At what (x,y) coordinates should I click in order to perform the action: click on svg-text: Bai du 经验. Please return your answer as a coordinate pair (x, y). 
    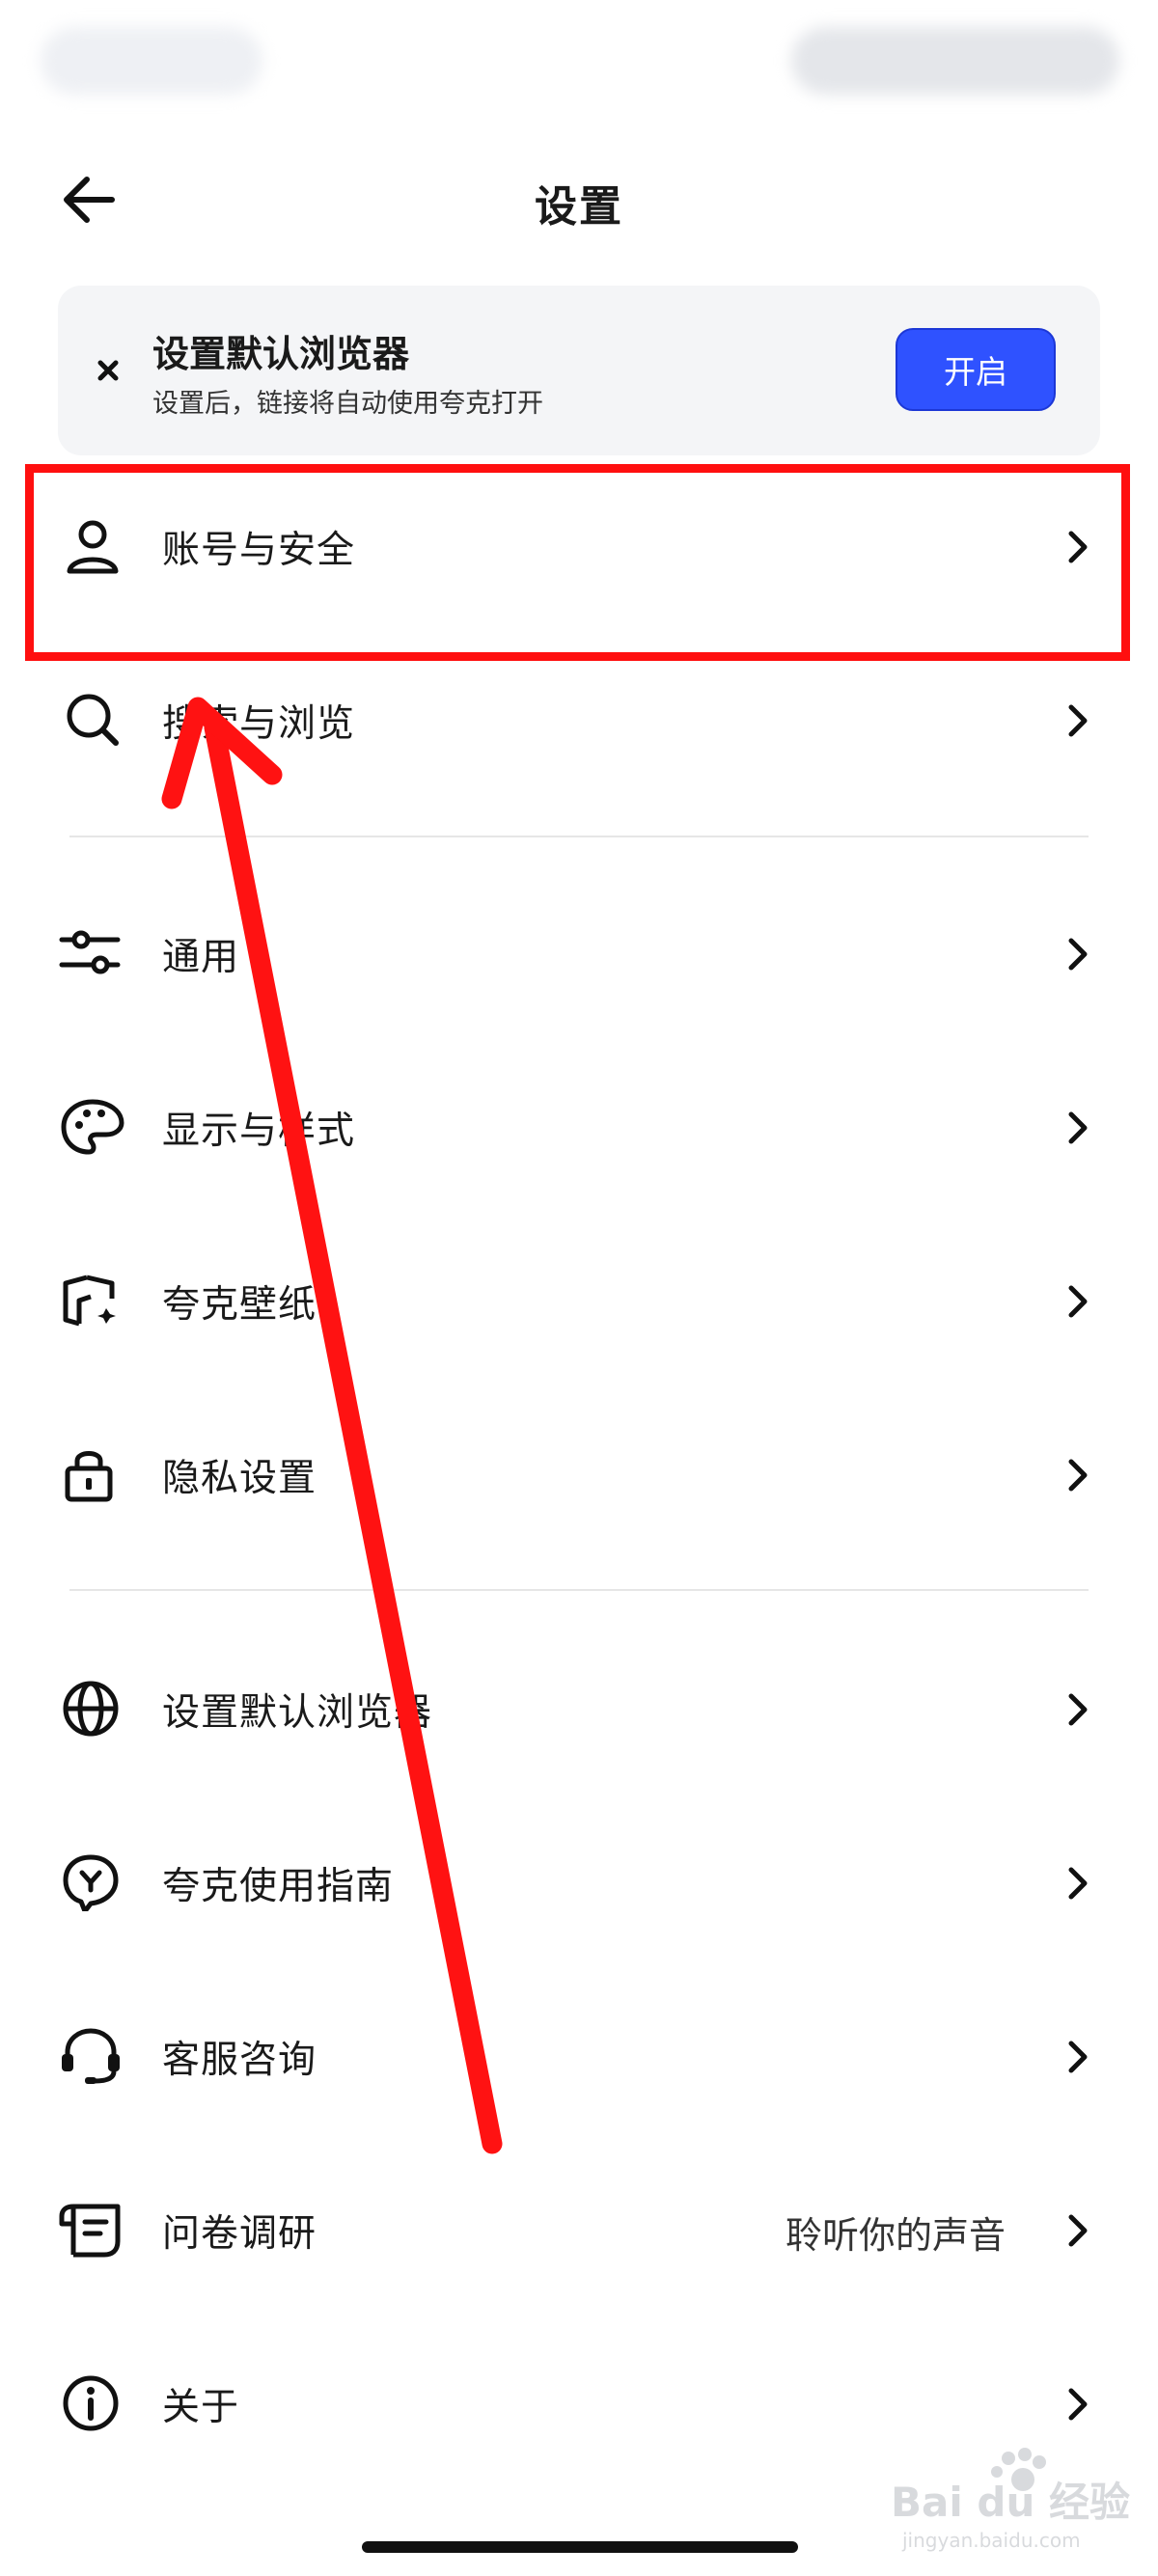
    Looking at the image, I should click on (1010, 2503).